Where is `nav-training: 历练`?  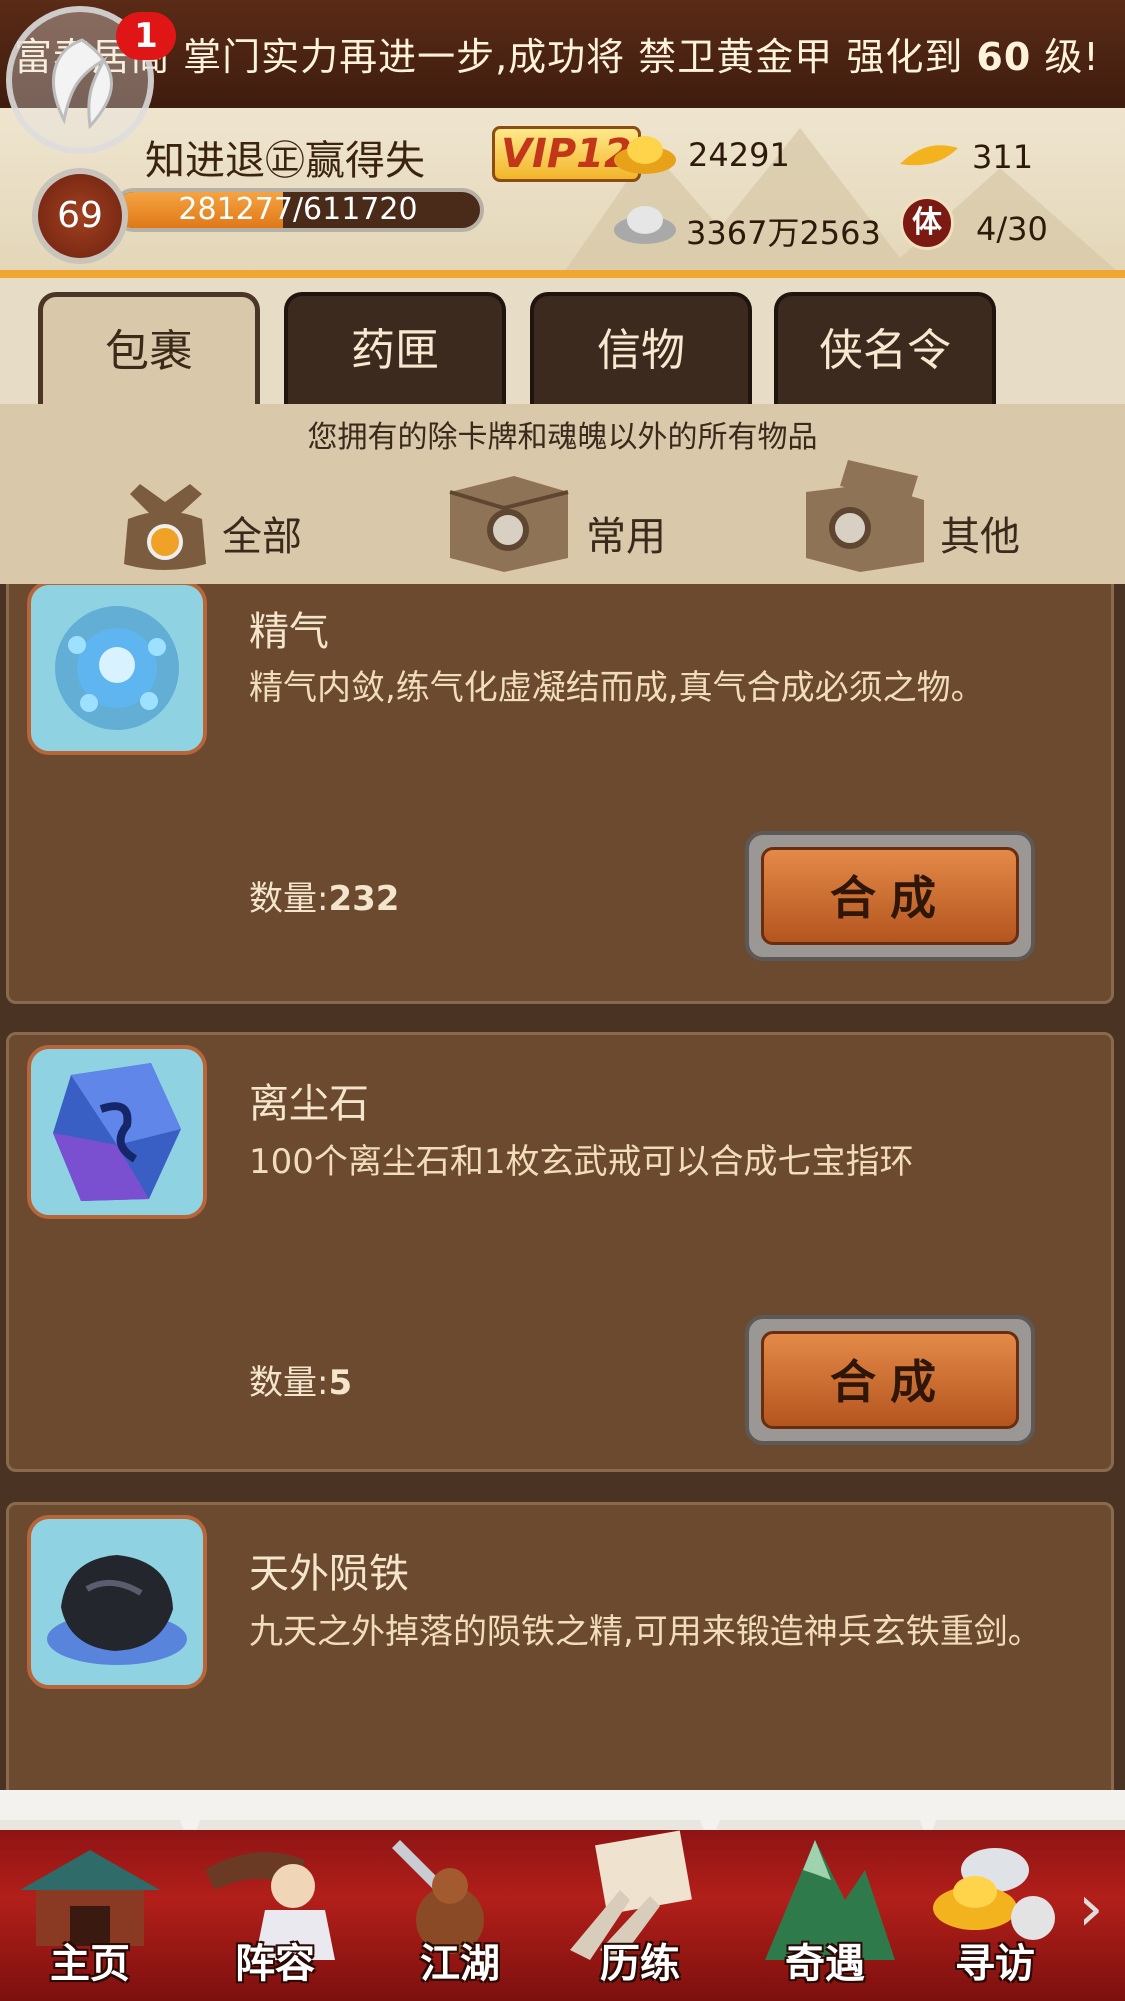 nav-training: 历练 is located at coordinates (640, 1915).